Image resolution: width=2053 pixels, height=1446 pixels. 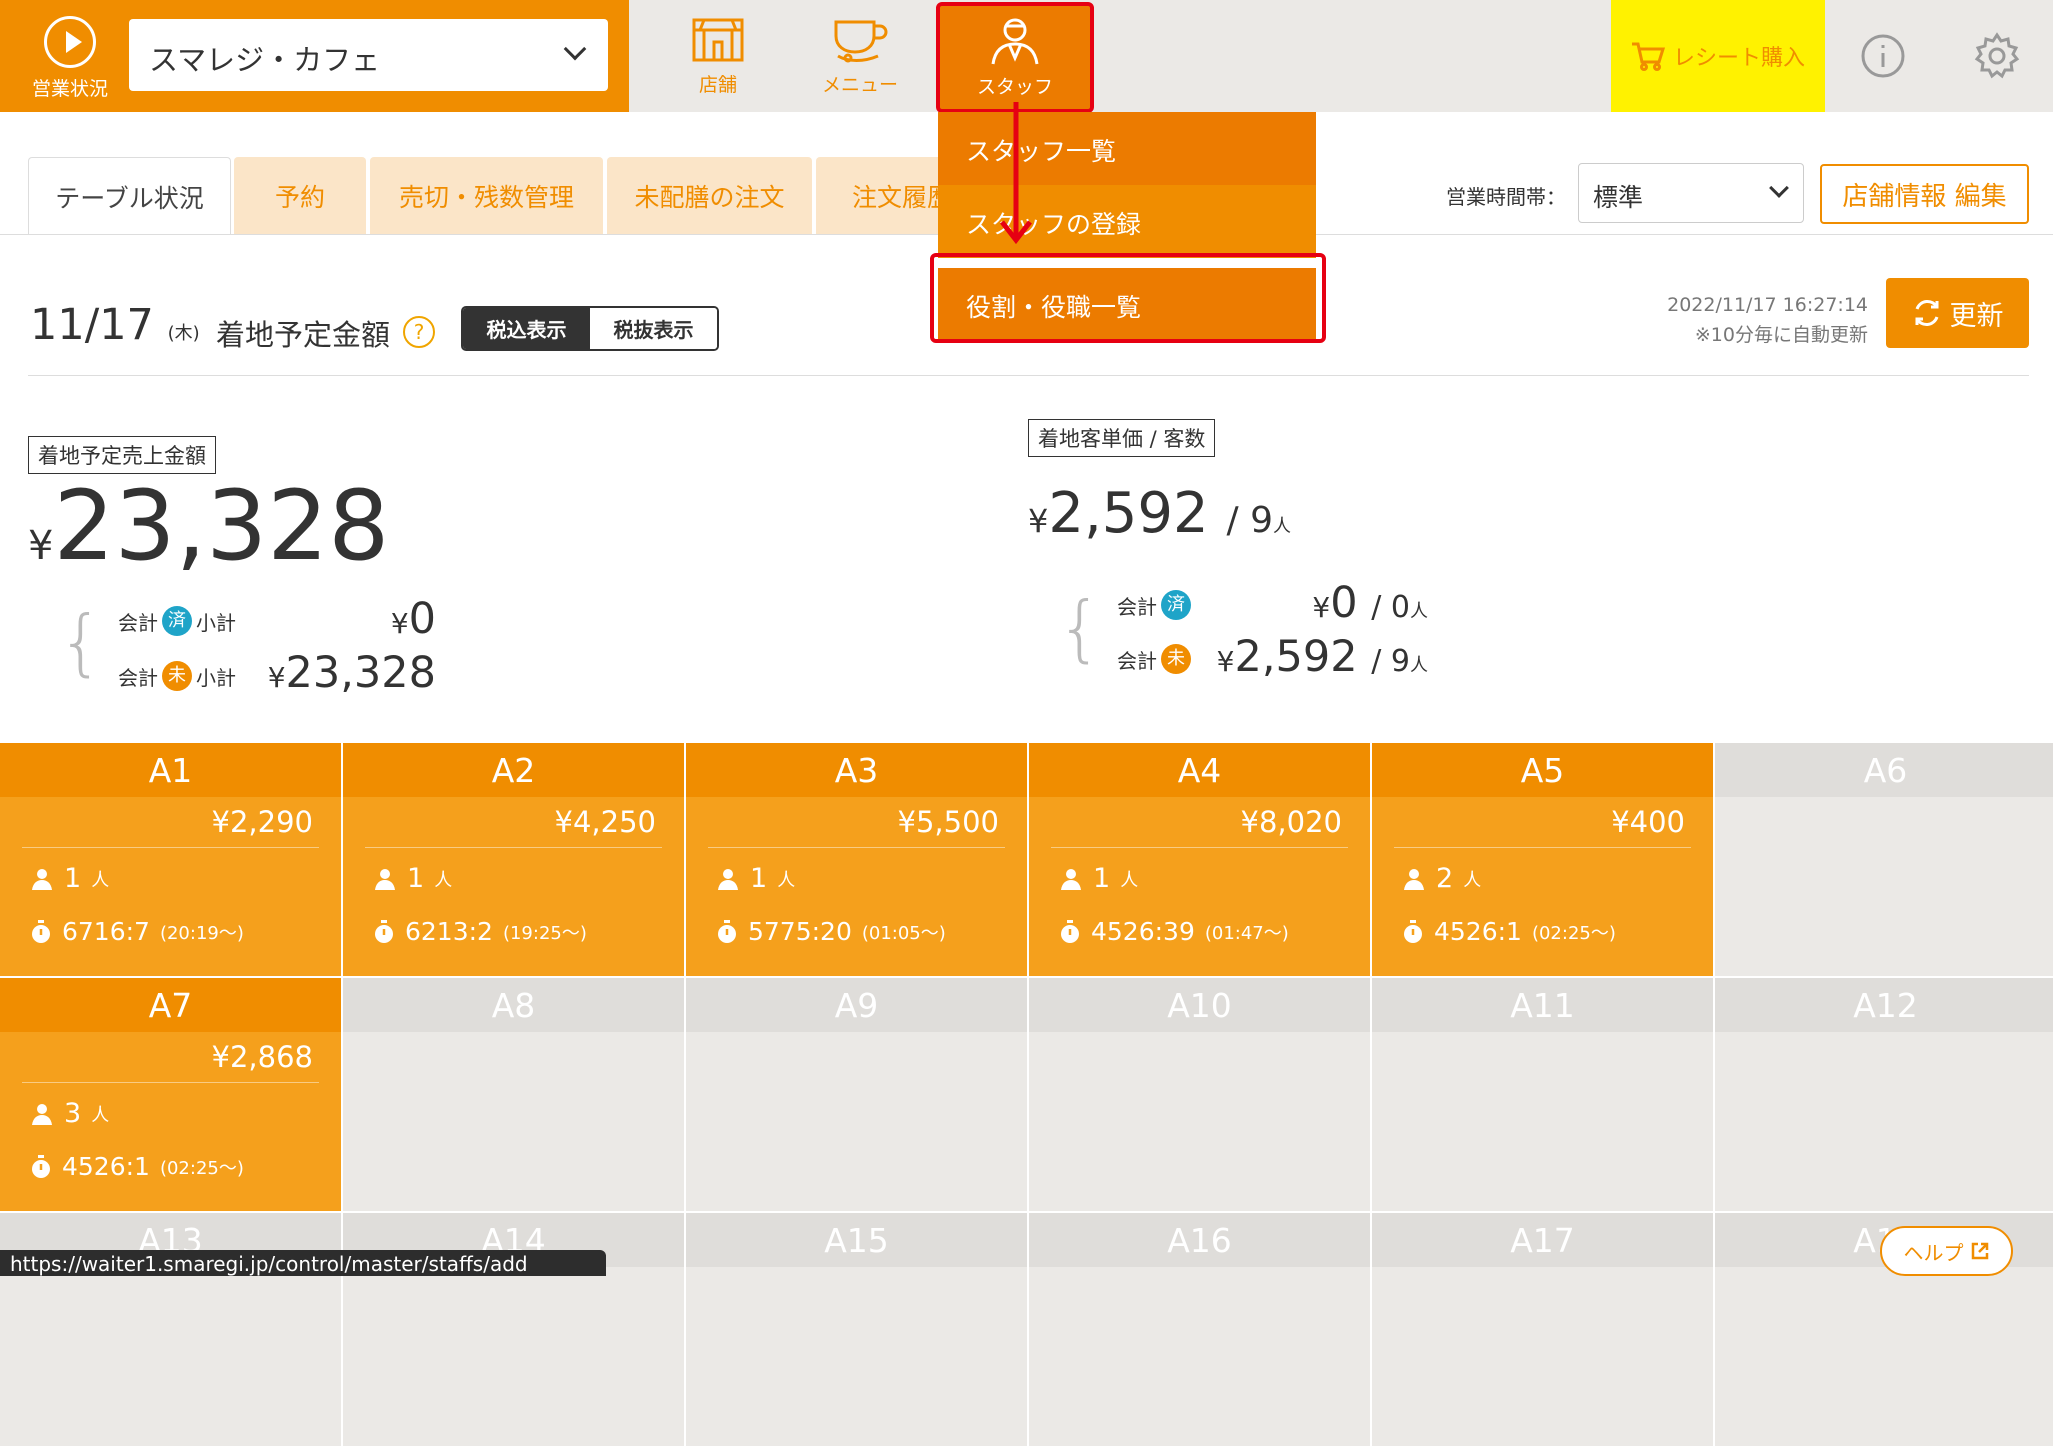 What do you see at coordinates (1926, 313) in the screenshot?
I see `refresh-icon` at bounding box center [1926, 313].